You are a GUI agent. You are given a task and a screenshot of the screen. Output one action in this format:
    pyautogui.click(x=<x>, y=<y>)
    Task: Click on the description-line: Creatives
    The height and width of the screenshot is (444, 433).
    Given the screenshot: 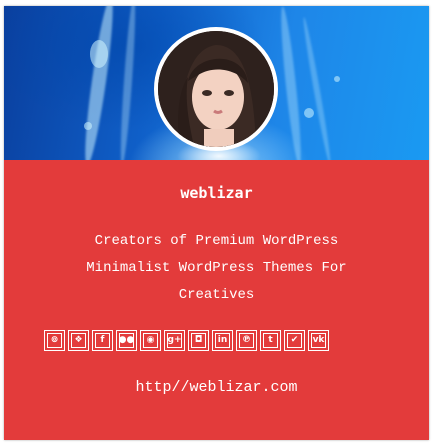 What is the action you would take?
    pyautogui.click(x=216, y=295)
    